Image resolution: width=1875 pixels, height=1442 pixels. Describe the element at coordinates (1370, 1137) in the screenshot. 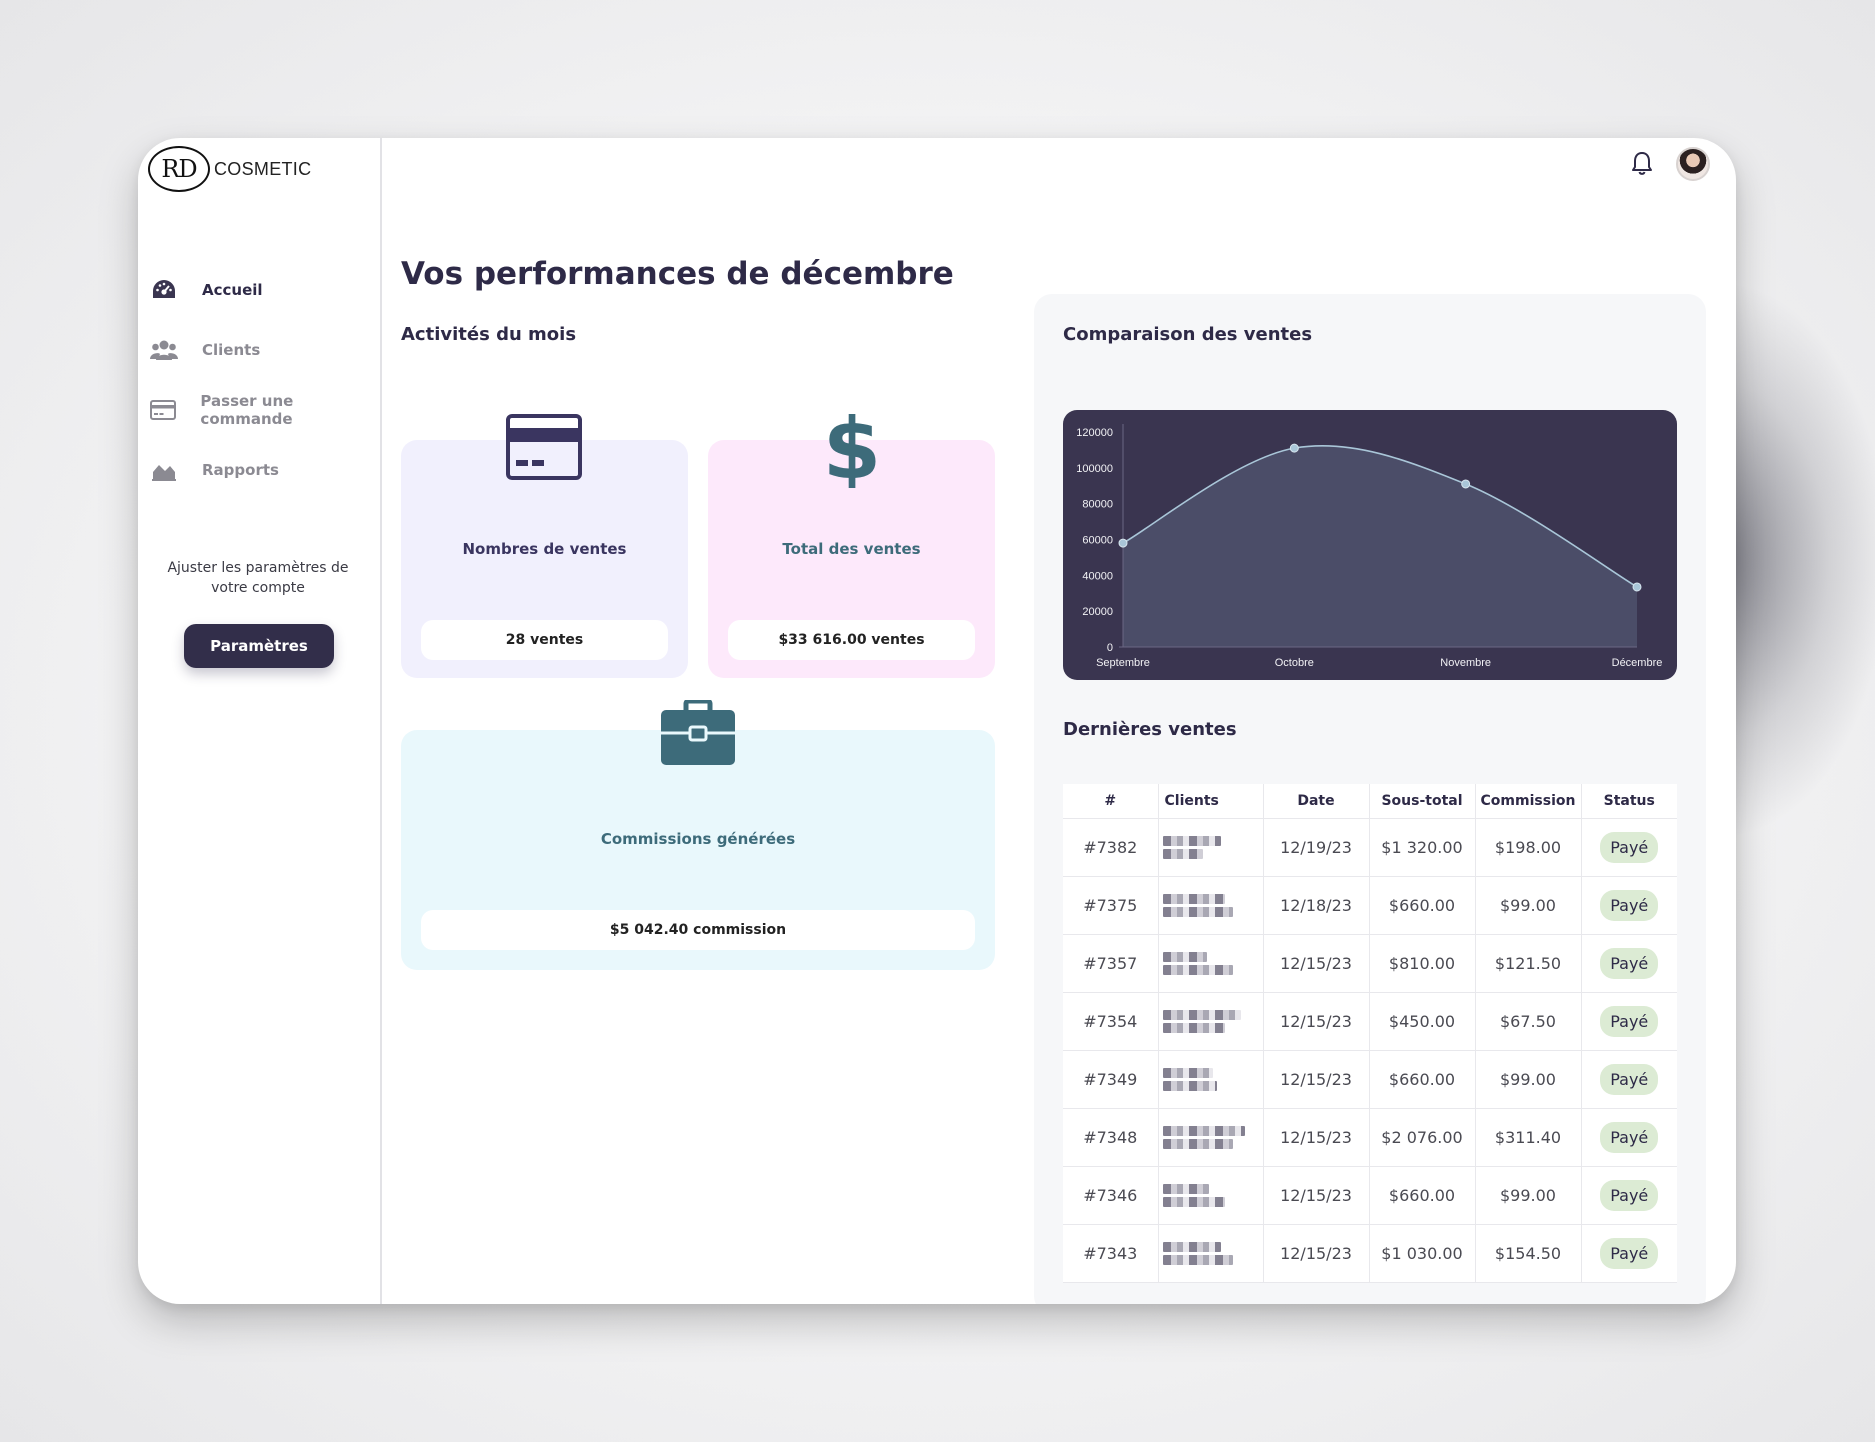

I see `table-row: #7348 12/15/23 $2 076.00 $311.40 Payé` at that location.